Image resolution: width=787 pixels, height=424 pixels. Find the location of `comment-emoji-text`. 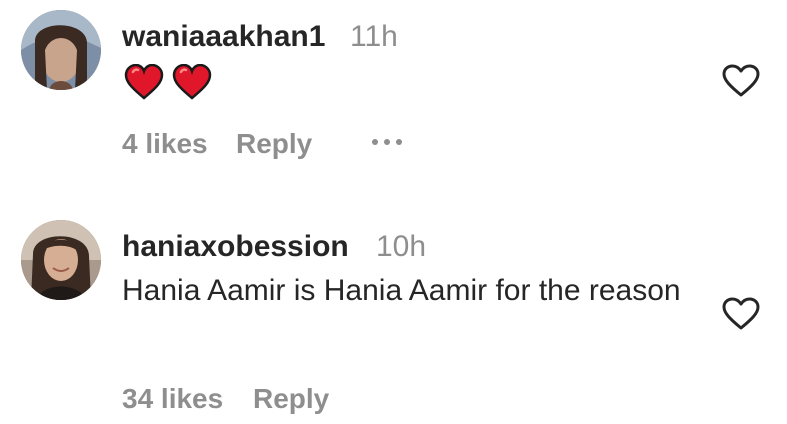

comment-emoji-text is located at coordinates (168, 82).